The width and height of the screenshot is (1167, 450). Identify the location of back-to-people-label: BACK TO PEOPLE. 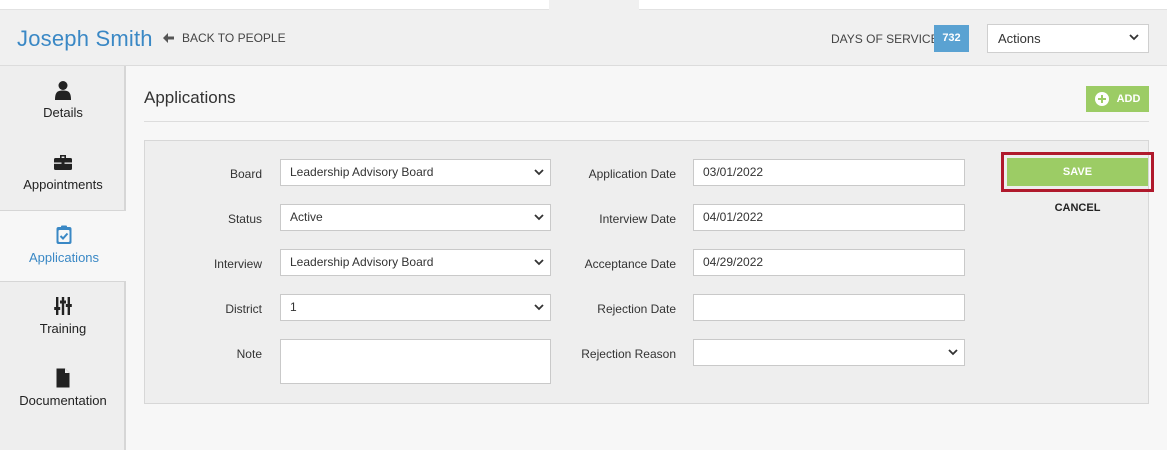
(234, 38).